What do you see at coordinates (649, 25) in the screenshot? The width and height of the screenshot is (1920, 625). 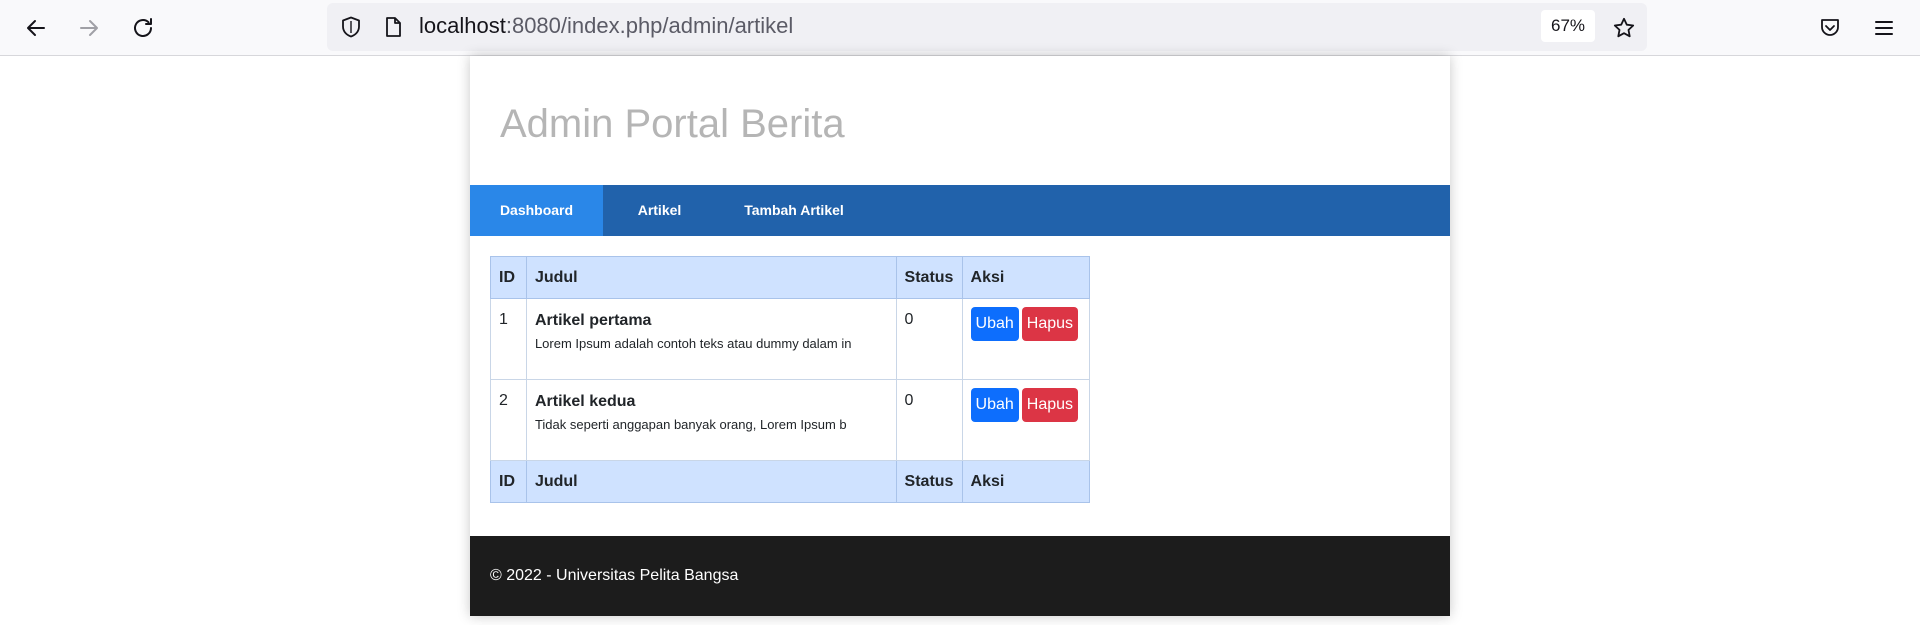 I see `url-path: :8080/index.php/admin/artikel` at bounding box center [649, 25].